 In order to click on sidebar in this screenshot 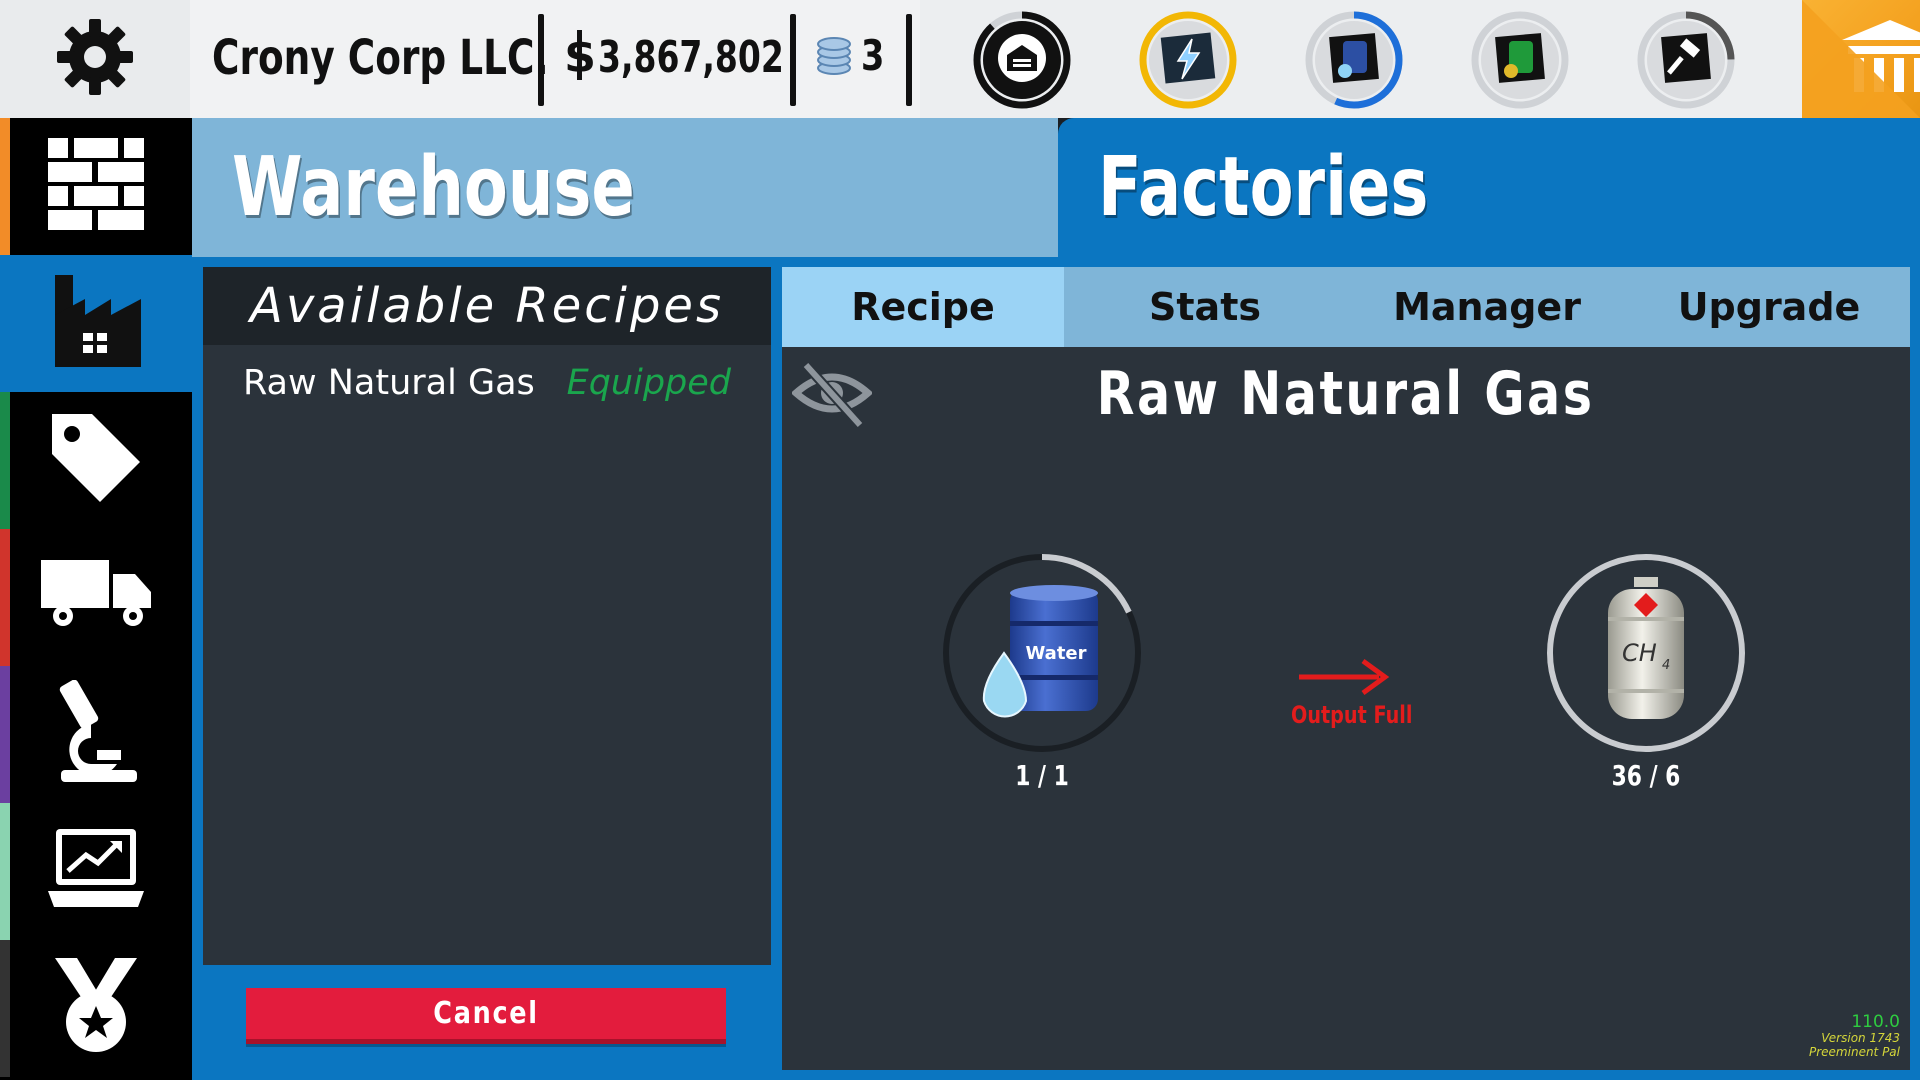, I will do `click(96, 599)`.